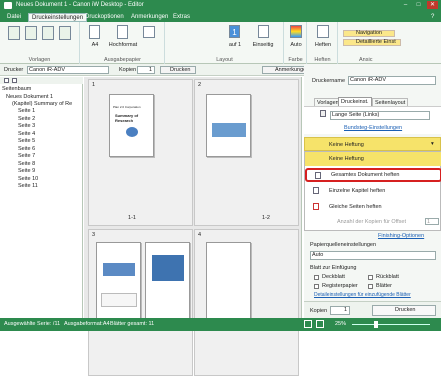 Image resolution: width=441 pixels, height=376 pixels. What do you see at coordinates (235, 45) in the screenshot?
I see `pages-per-sheet-label: auf 1` at bounding box center [235, 45].